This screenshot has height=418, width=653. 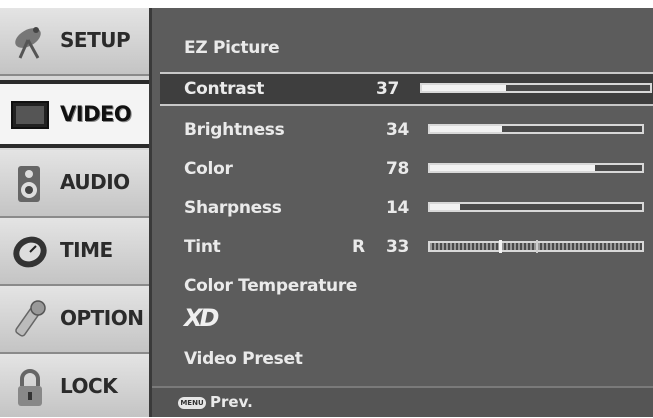 What do you see at coordinates (30, 387) in the screenshot?
I see `padlock-icon` at bounding box center [30, 387].